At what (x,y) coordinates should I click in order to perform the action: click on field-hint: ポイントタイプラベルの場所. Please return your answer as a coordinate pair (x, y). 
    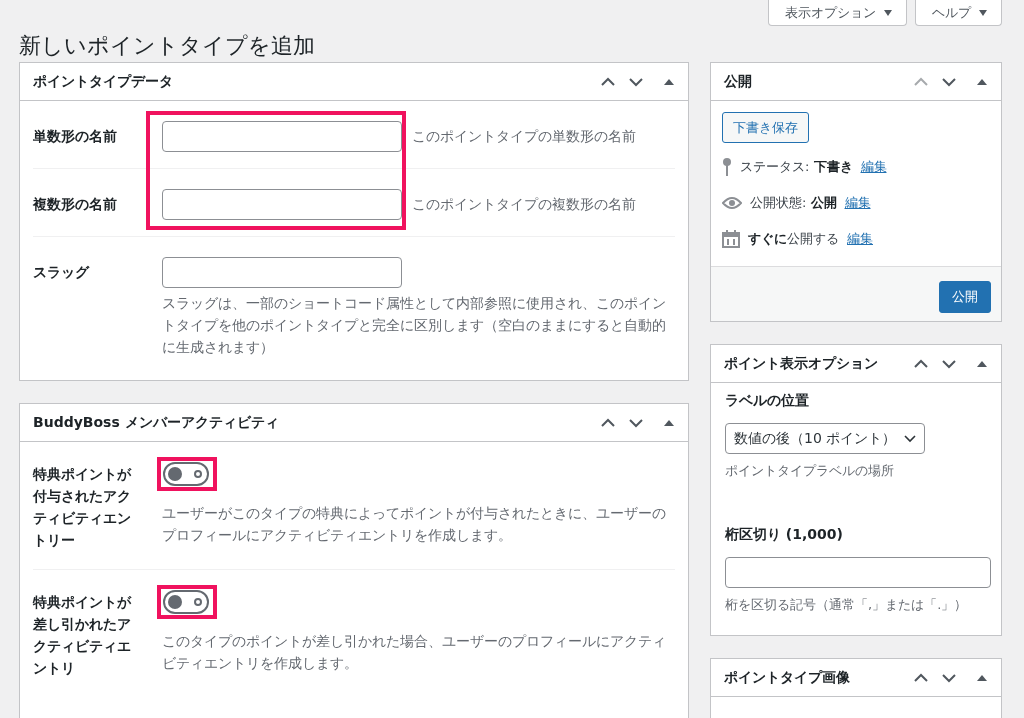
    Looking at the image, I should click on (810, 471).